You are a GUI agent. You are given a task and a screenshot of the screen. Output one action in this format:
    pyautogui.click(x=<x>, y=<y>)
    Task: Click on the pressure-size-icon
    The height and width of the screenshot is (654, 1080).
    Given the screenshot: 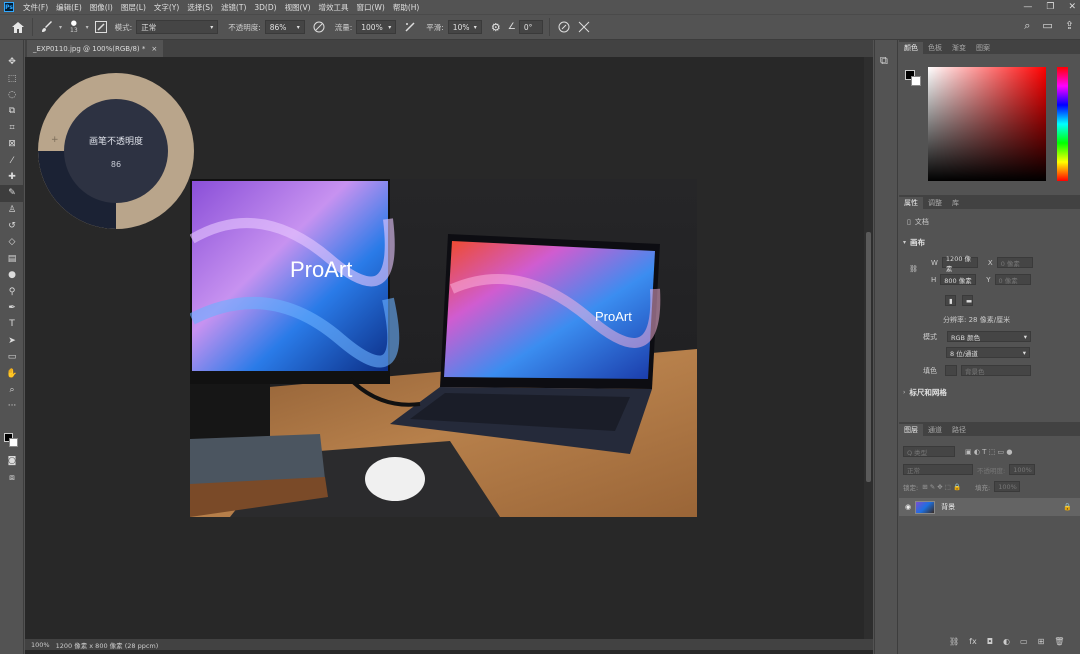 What is the action you would take?
    pyautogui.click(x=564, y=27)
    